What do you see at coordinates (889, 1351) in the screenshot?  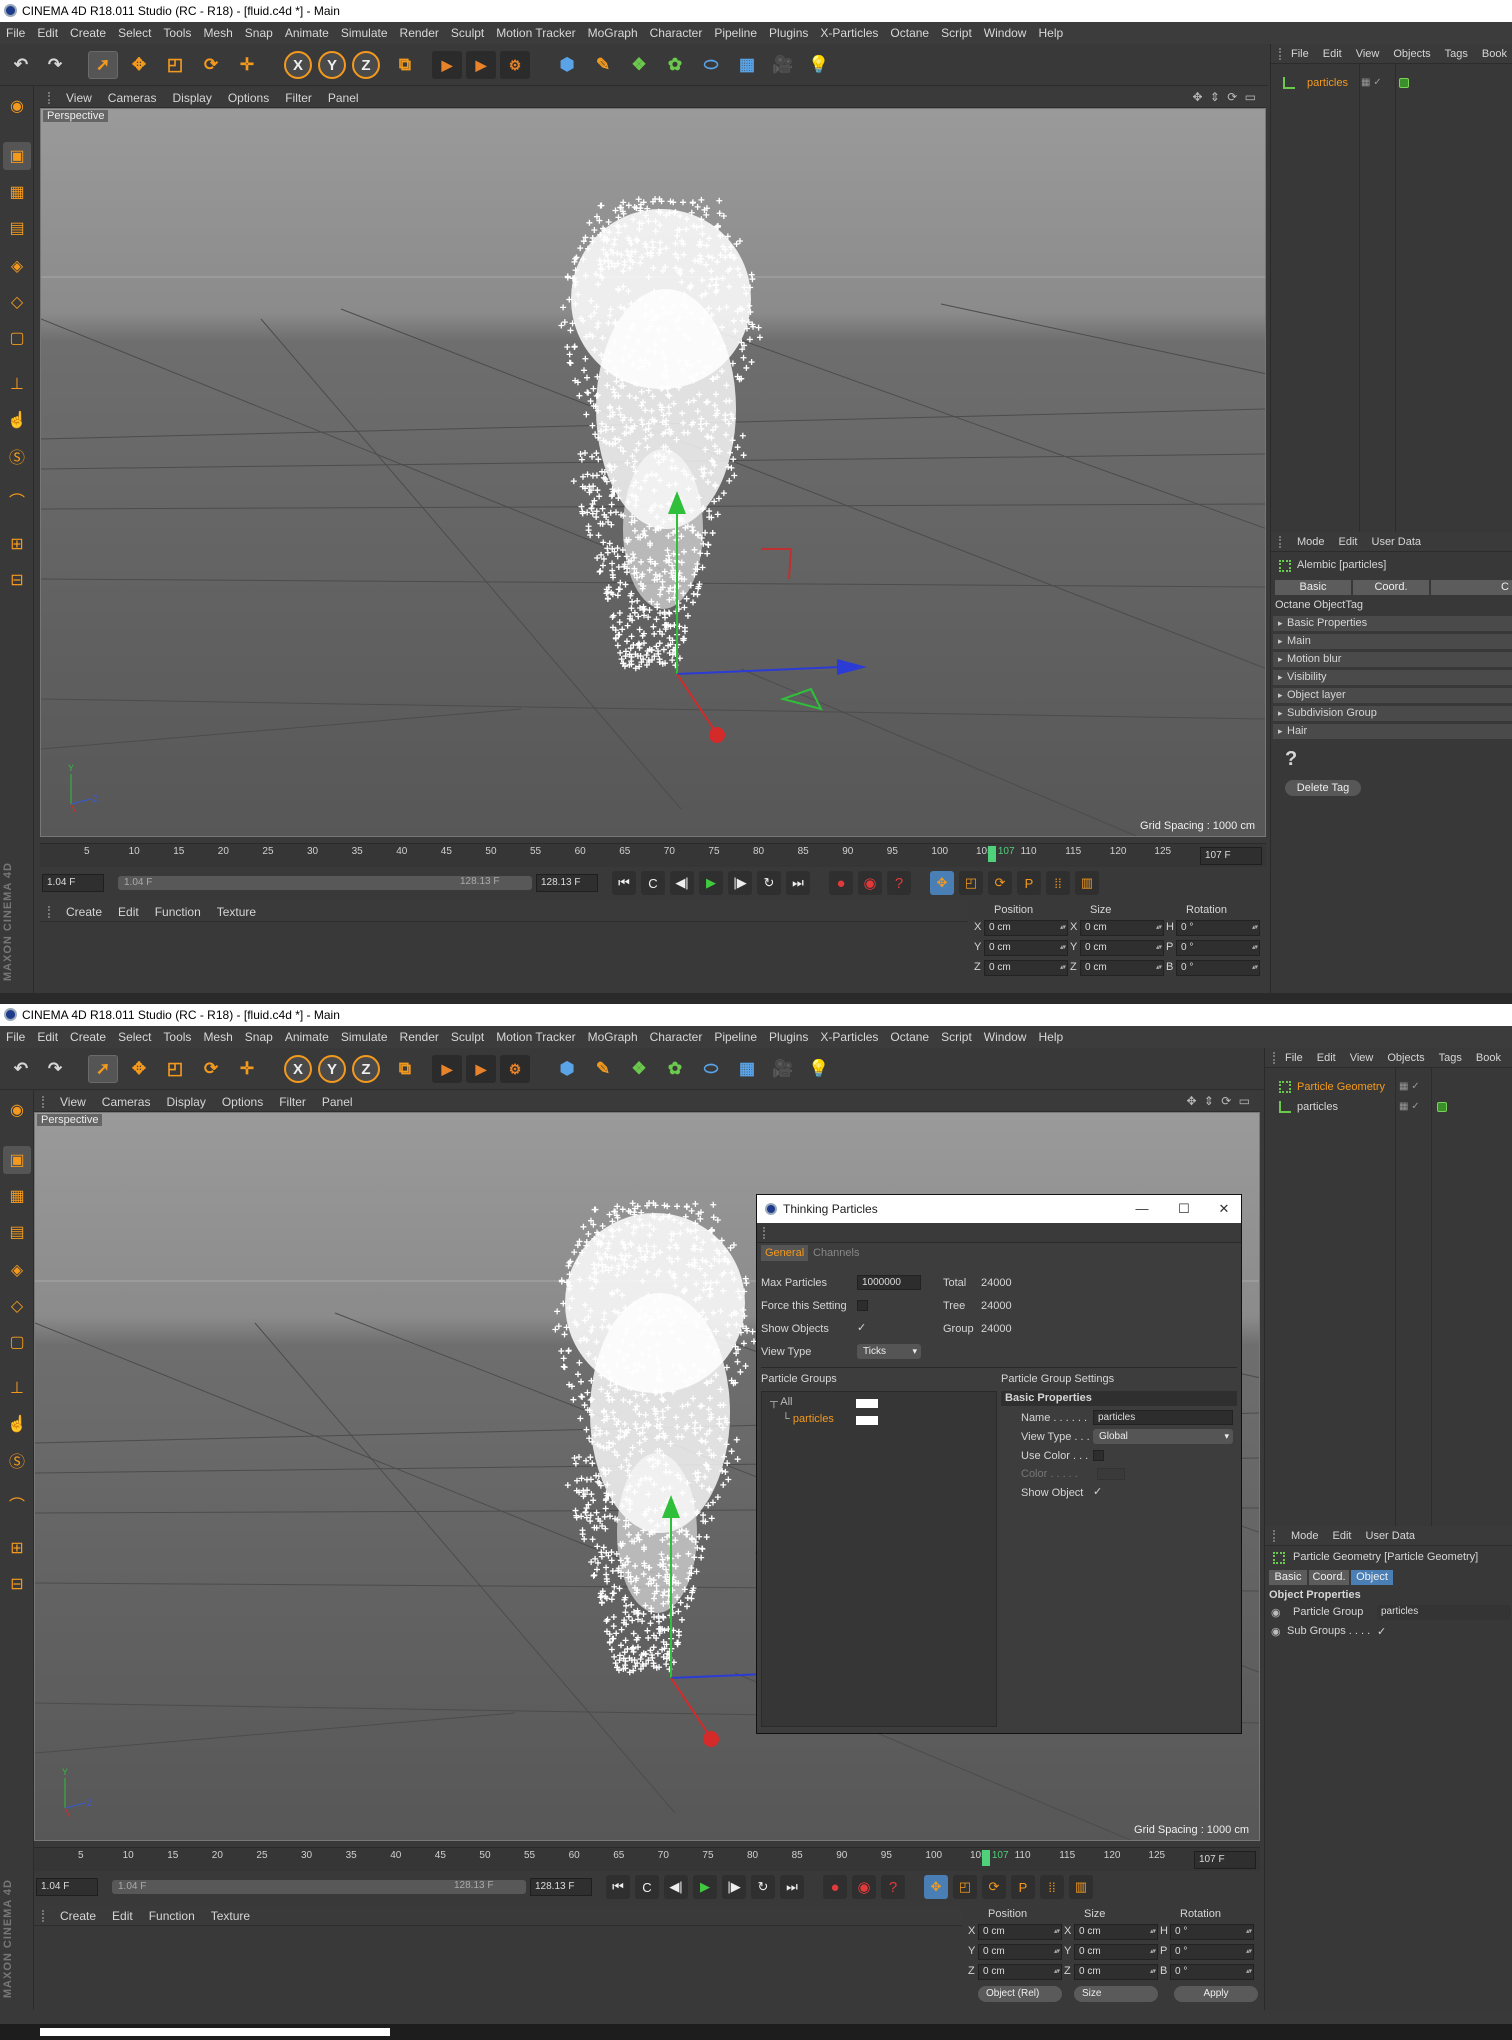 I see `view-type-dropdown: Ticks` at bounding box center [889, 1351].